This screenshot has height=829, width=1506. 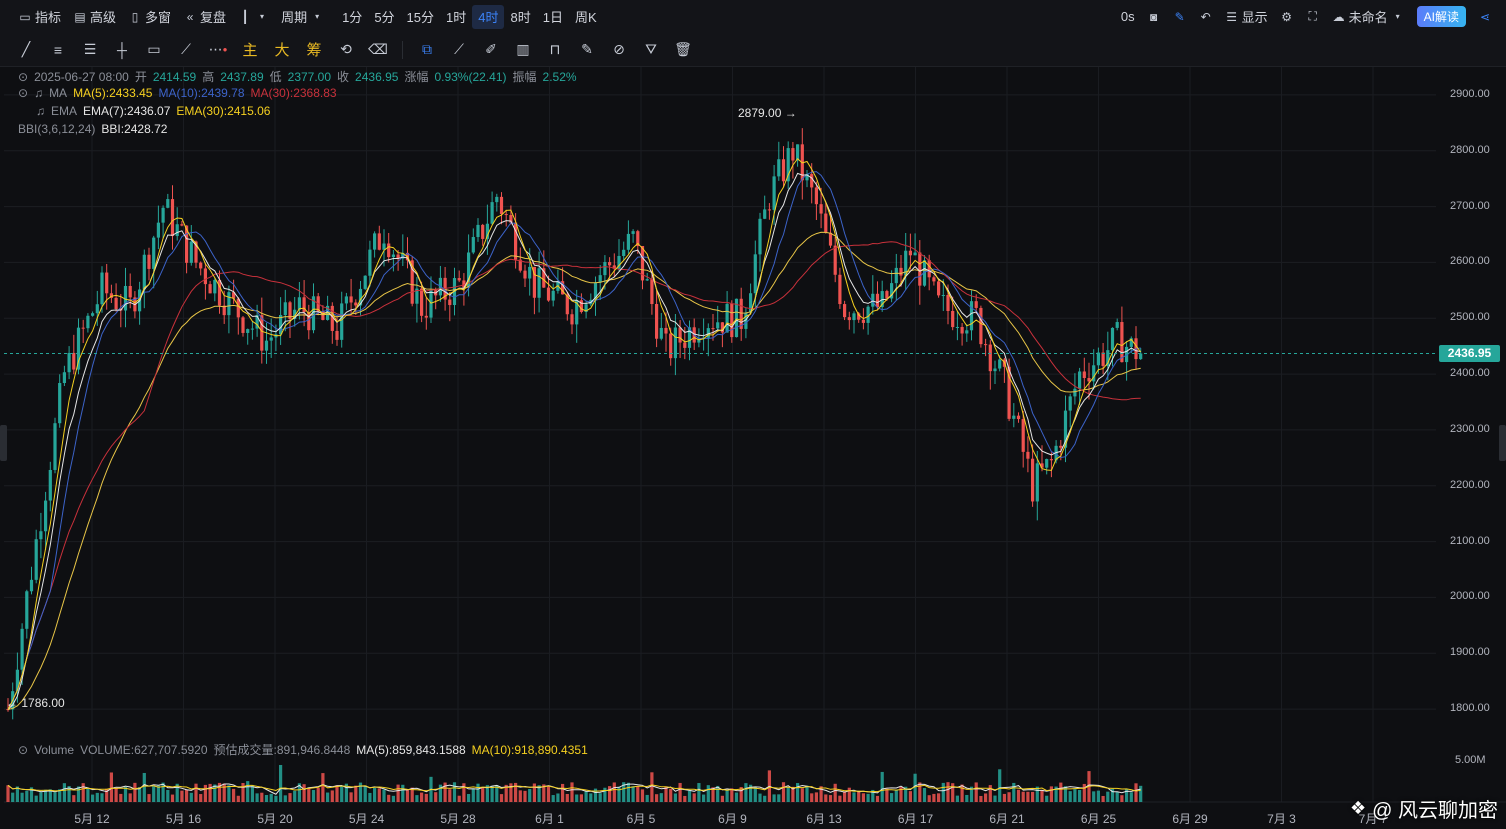 I want to click on interval-1h: 1时, so click(x=456, y=17).